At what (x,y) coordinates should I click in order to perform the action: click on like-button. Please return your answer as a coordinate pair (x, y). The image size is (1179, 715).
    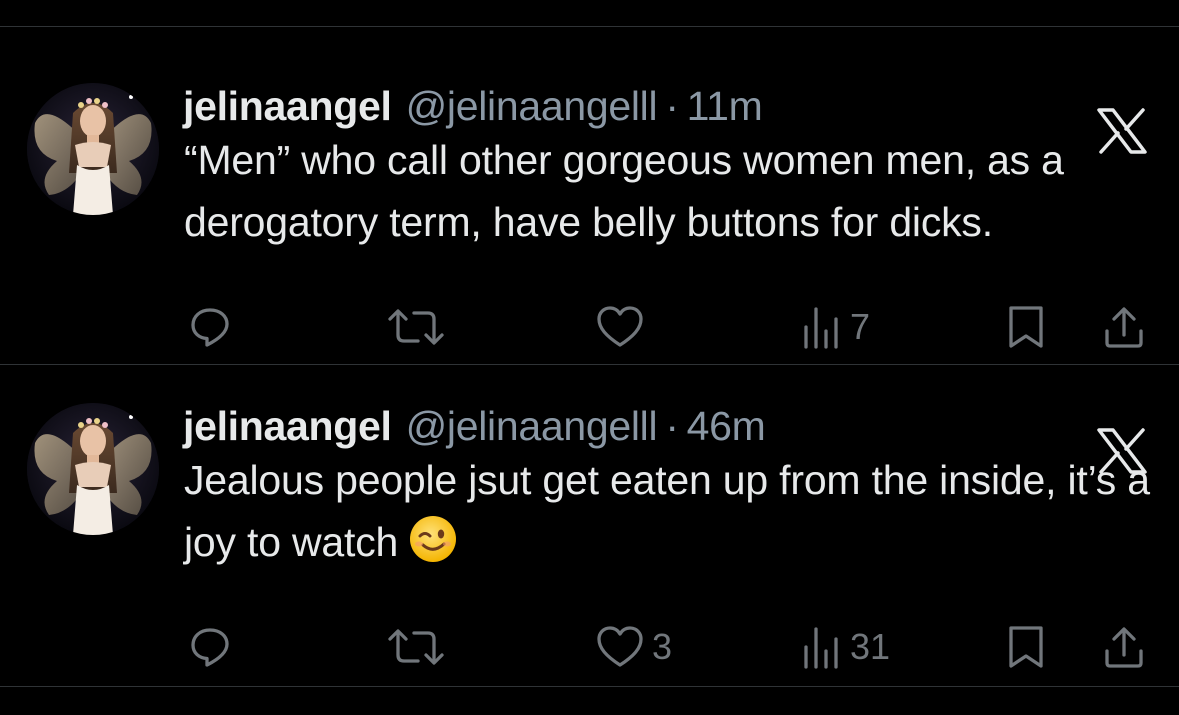
    Looking at the image, I should click on (624, 327).